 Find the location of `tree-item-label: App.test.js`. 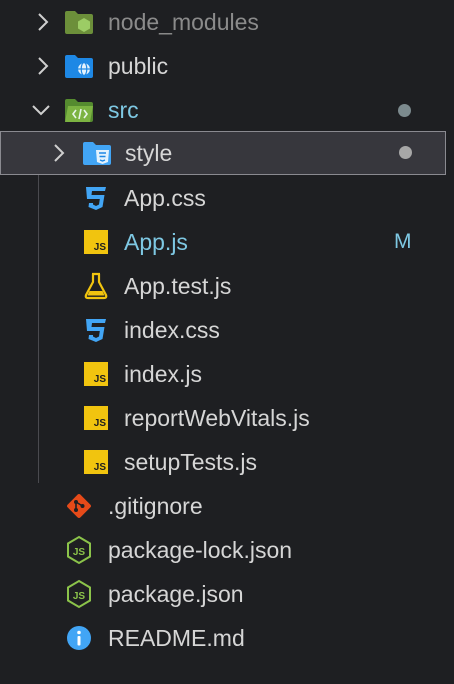

tree-item-label: App.test.js is located at coordinates (178, 286).